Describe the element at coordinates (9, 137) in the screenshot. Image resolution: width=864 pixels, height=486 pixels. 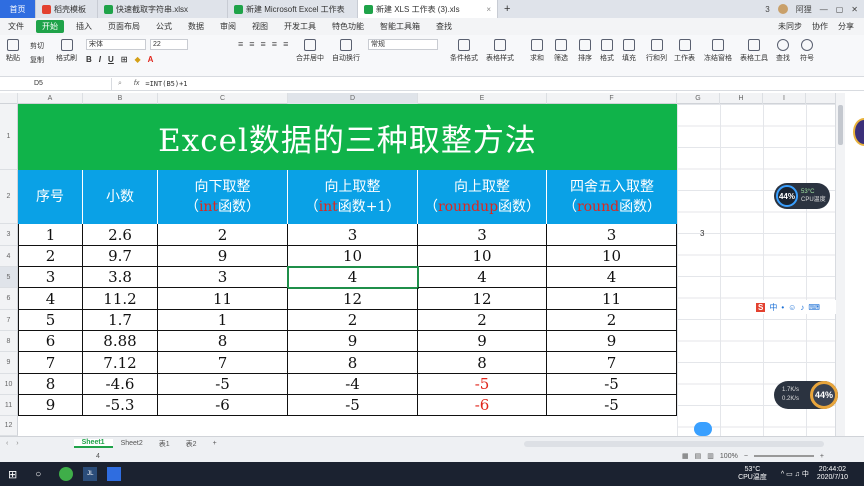
I see `row-header-1: 1` at that location.